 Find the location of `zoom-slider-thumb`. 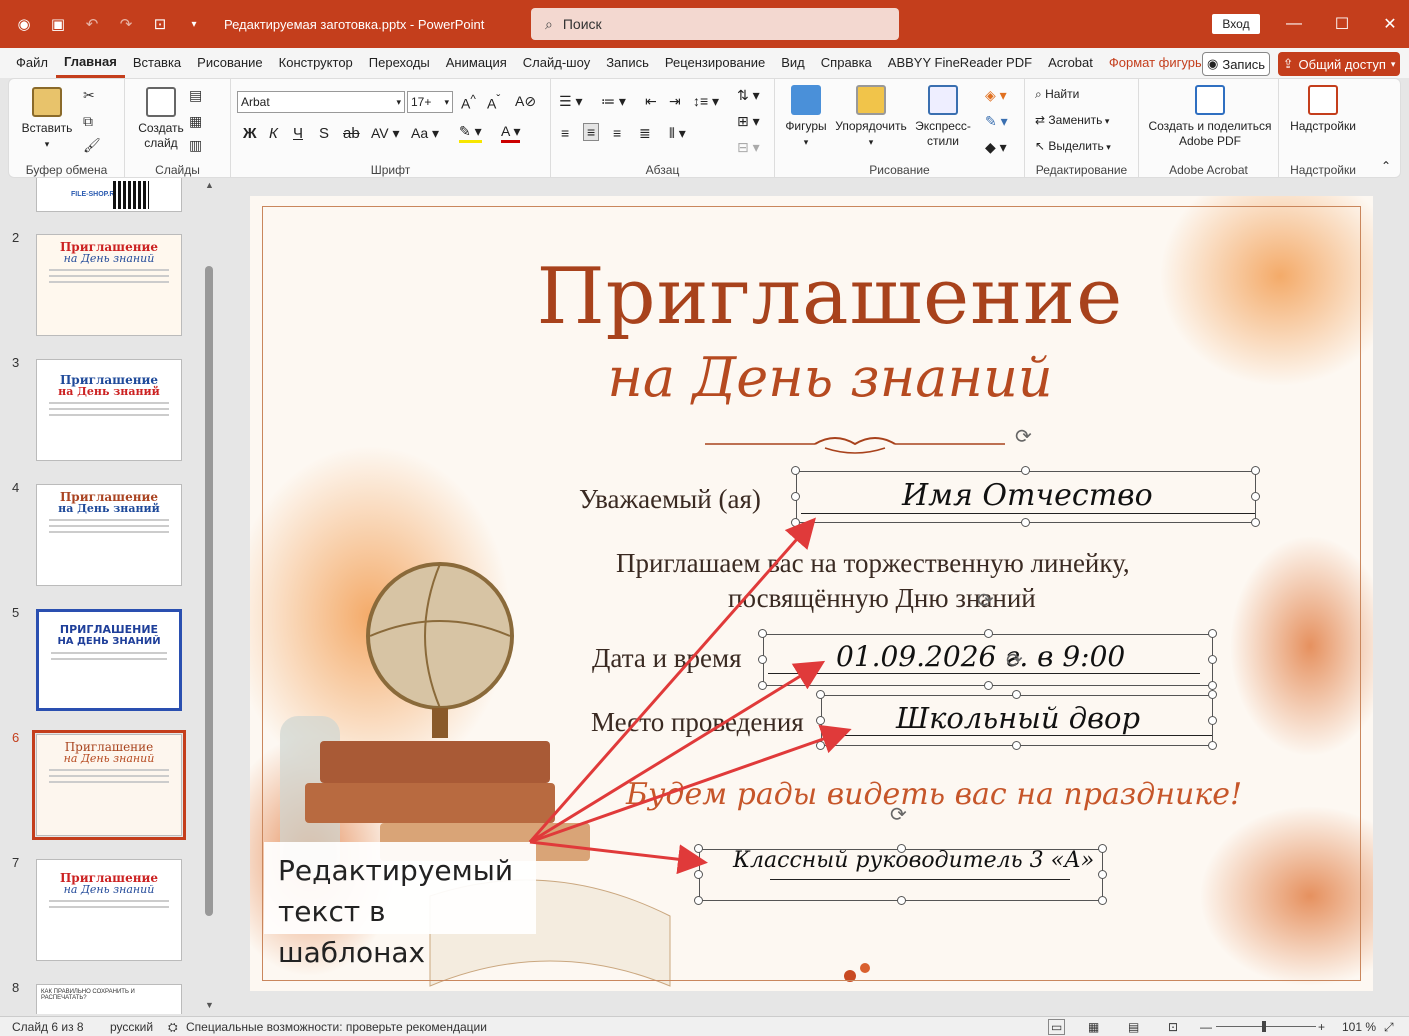

zoom-slider-thumb is located at coordinates (1264, 1026).